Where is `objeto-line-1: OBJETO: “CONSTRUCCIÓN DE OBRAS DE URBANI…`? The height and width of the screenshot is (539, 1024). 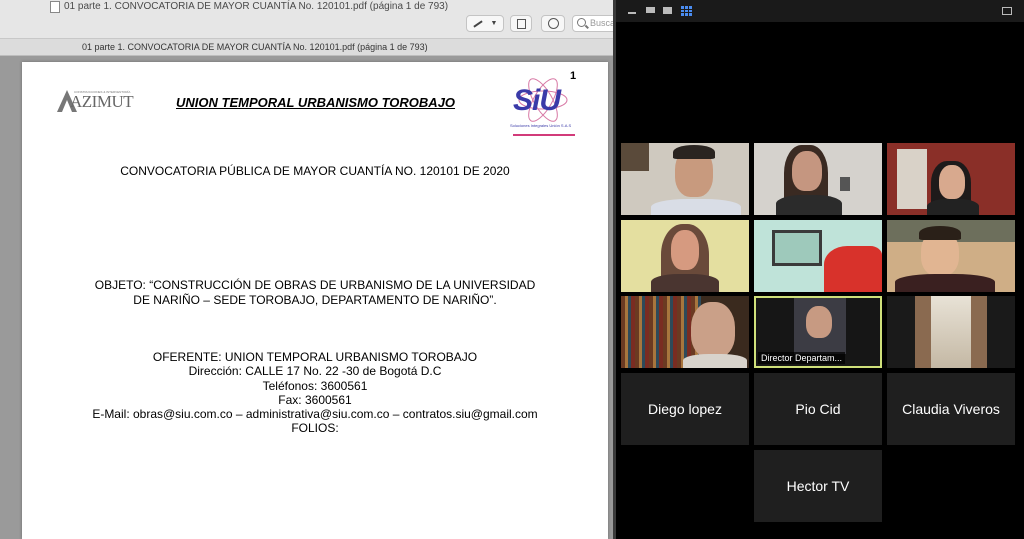 objeto-line-1: OBJETO: “CONSTRUCCIÓN DE OBRAS DE URBANI… is located at coordinates (315, 285).